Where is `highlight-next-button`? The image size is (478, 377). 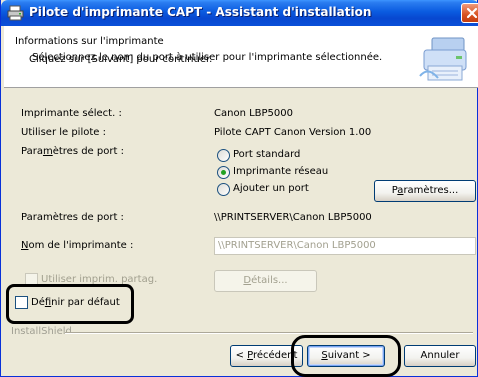
highlight-next-button is located at coordinates (346, 356).